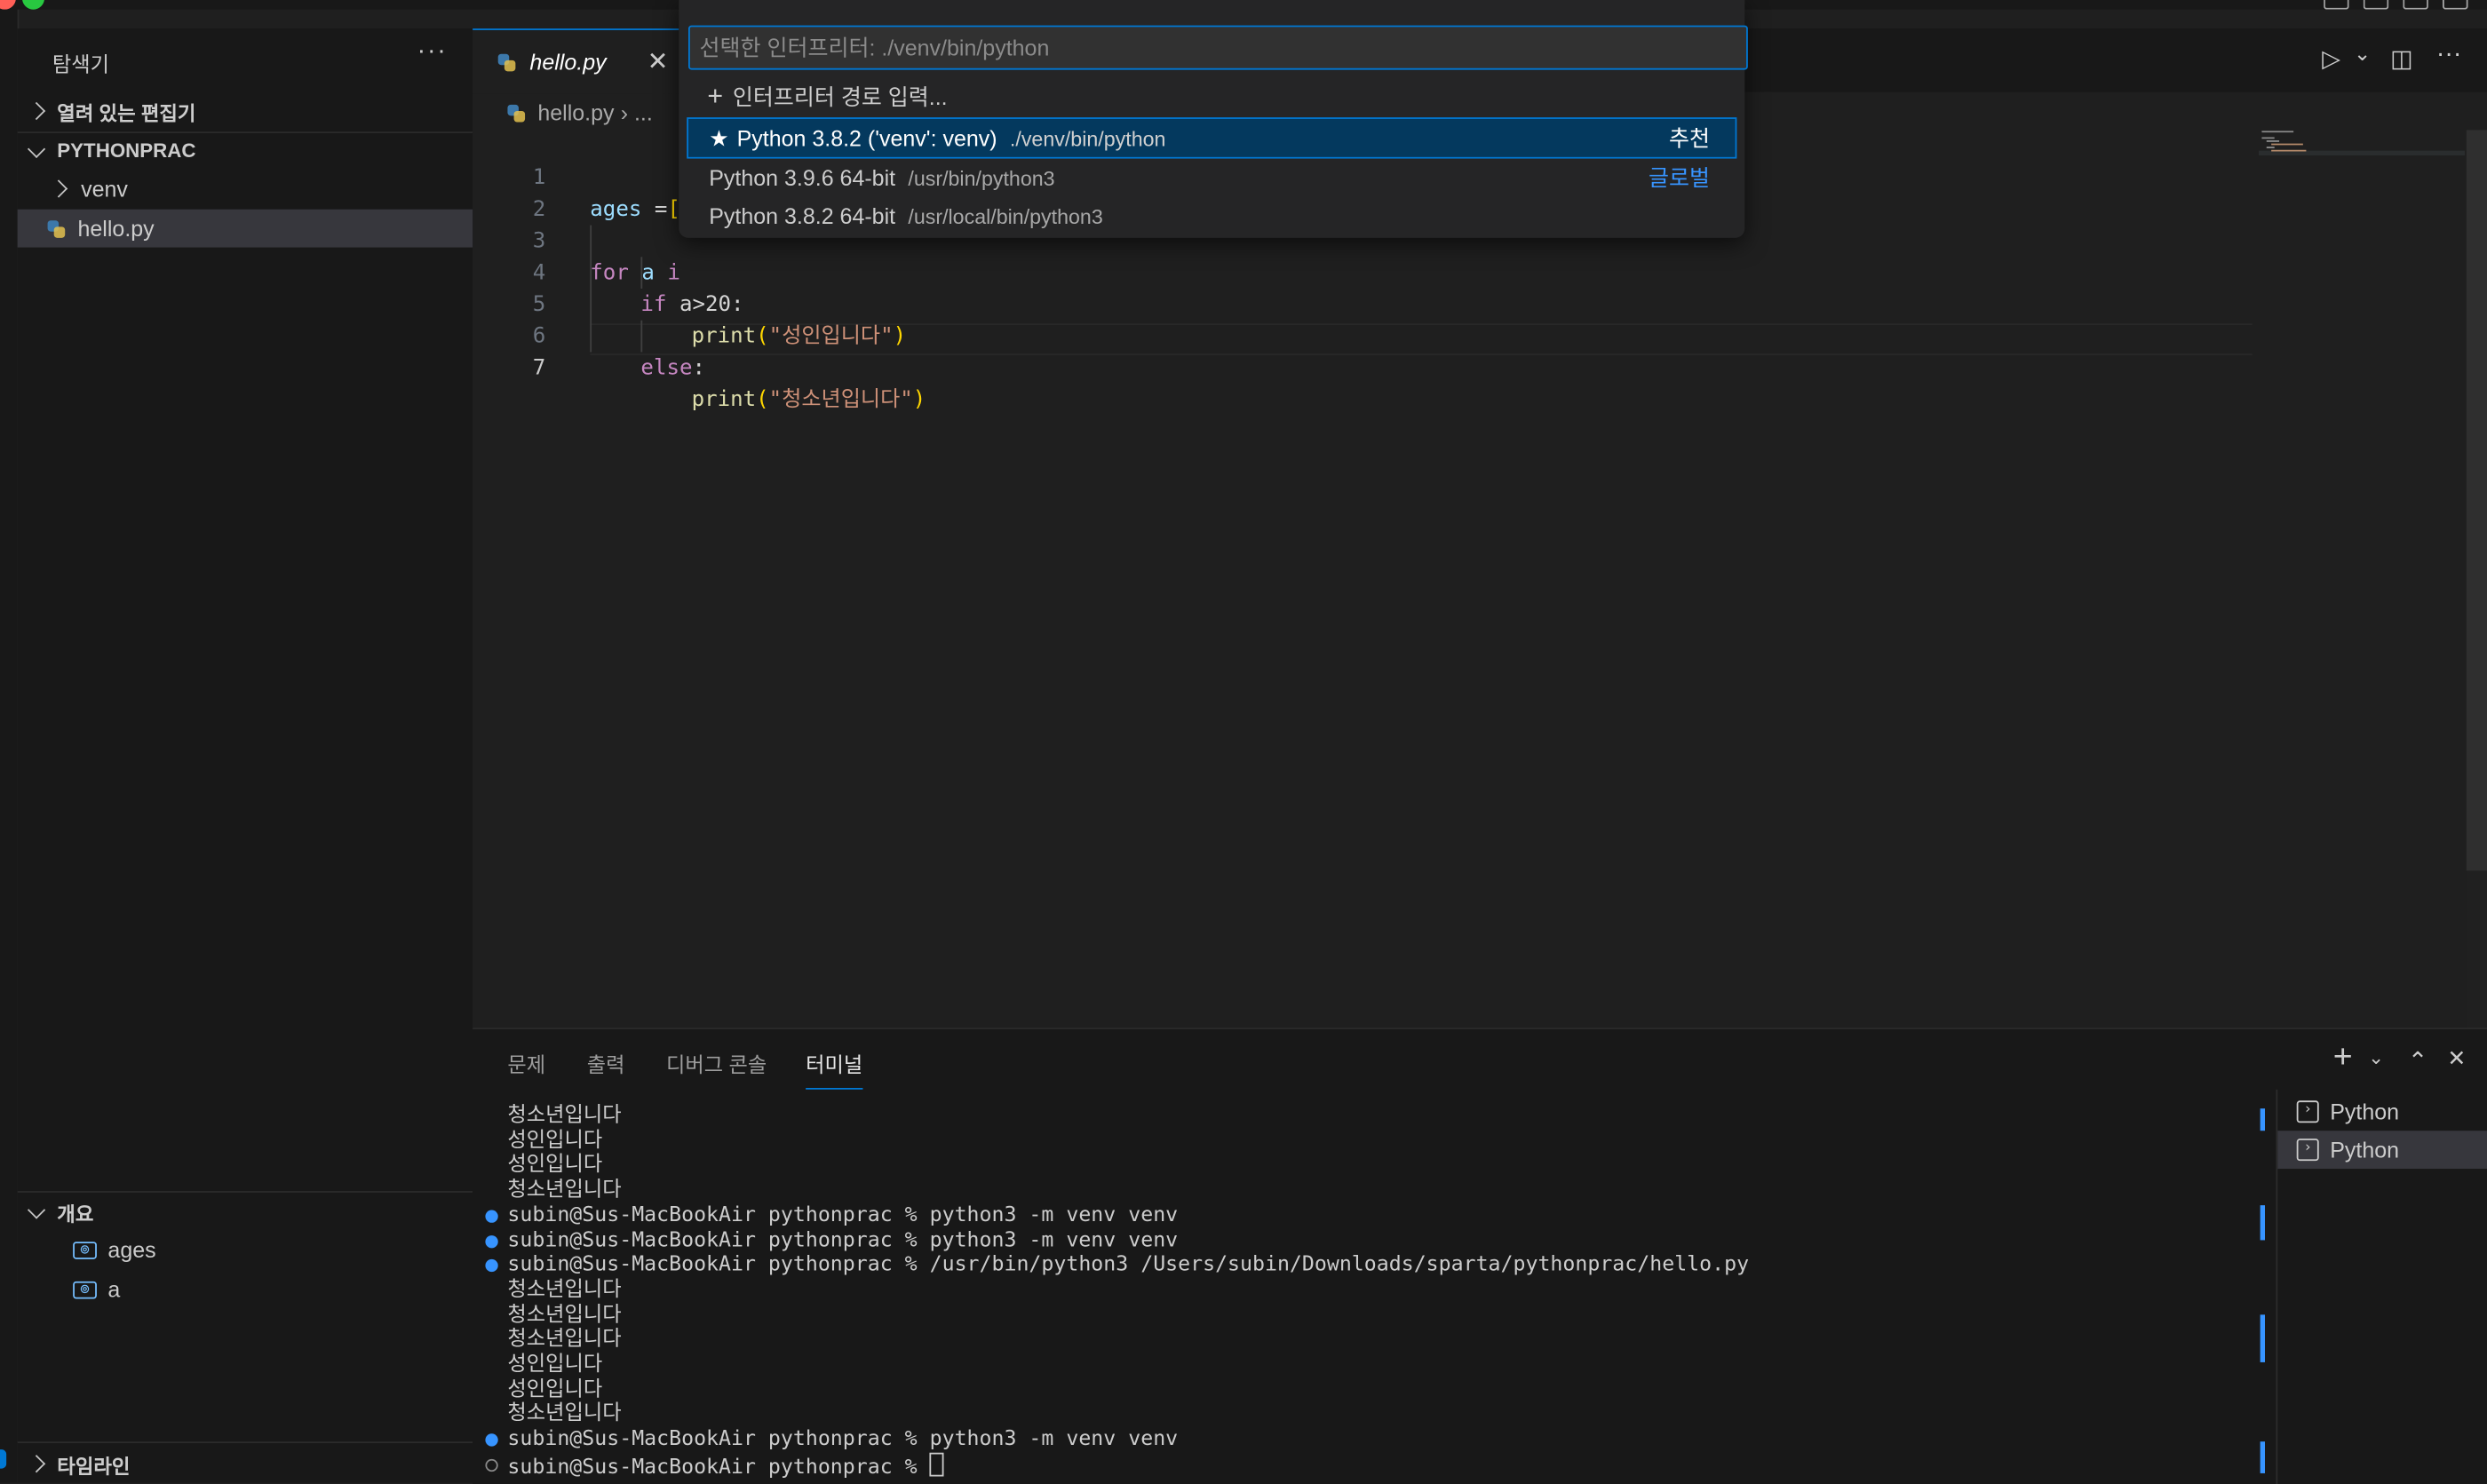 This screenshot has height=1484, width=2487. I want to click on breadcrumb-file: hello.py, so click(575, 112).